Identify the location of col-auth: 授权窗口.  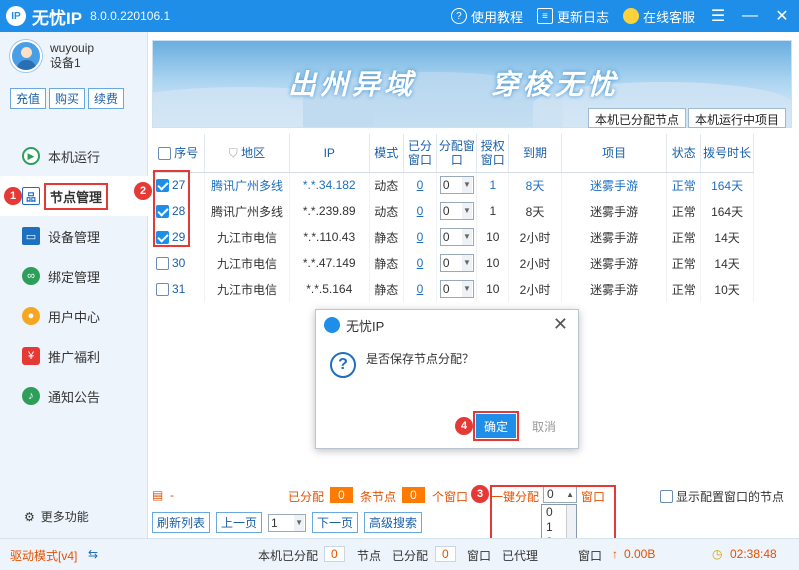
(493, 153).